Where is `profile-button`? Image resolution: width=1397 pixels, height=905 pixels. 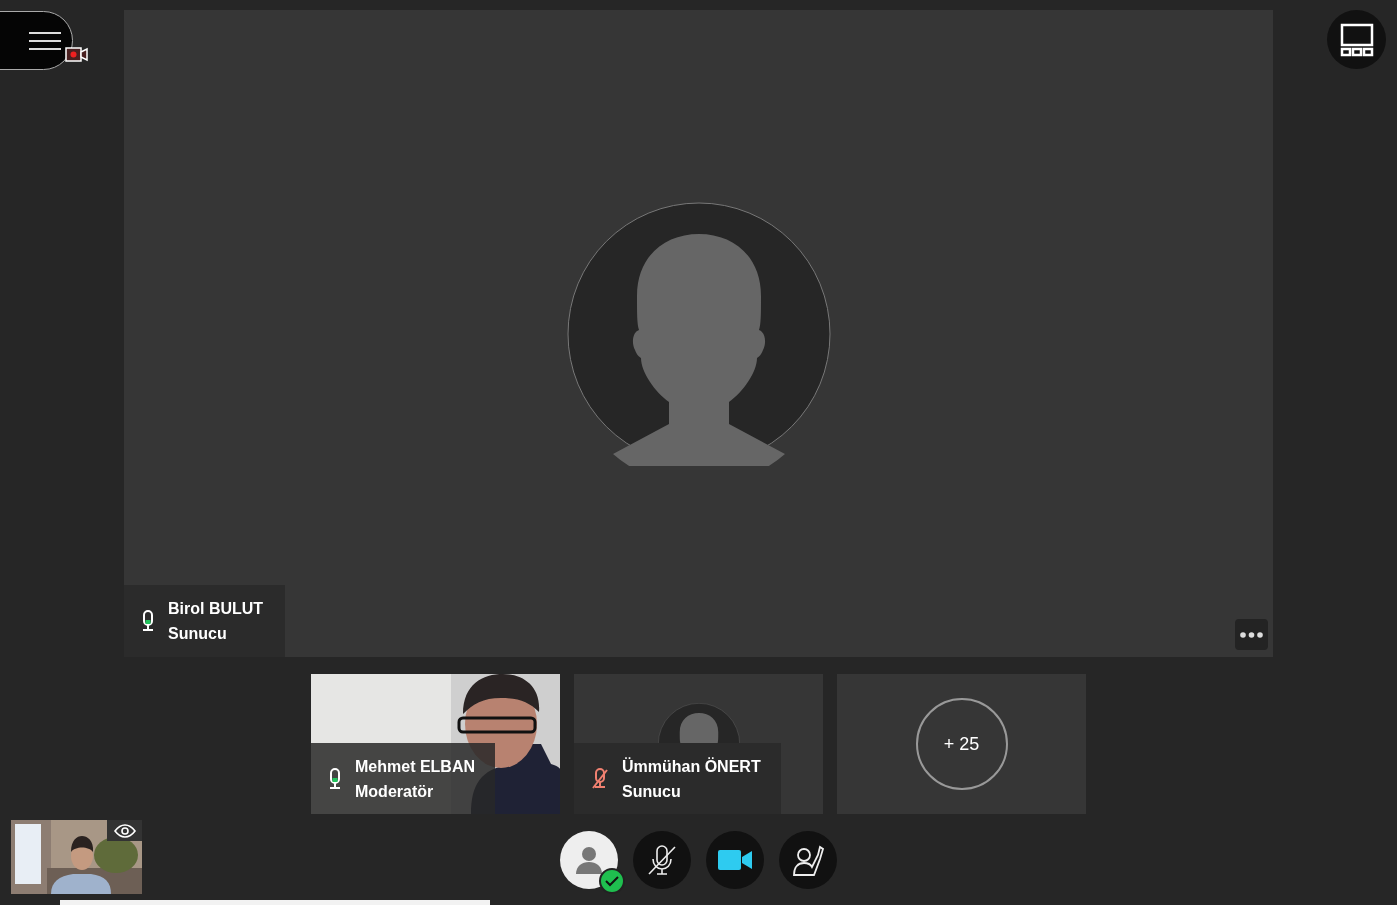 profile-button is located at coordinates (589, 860).